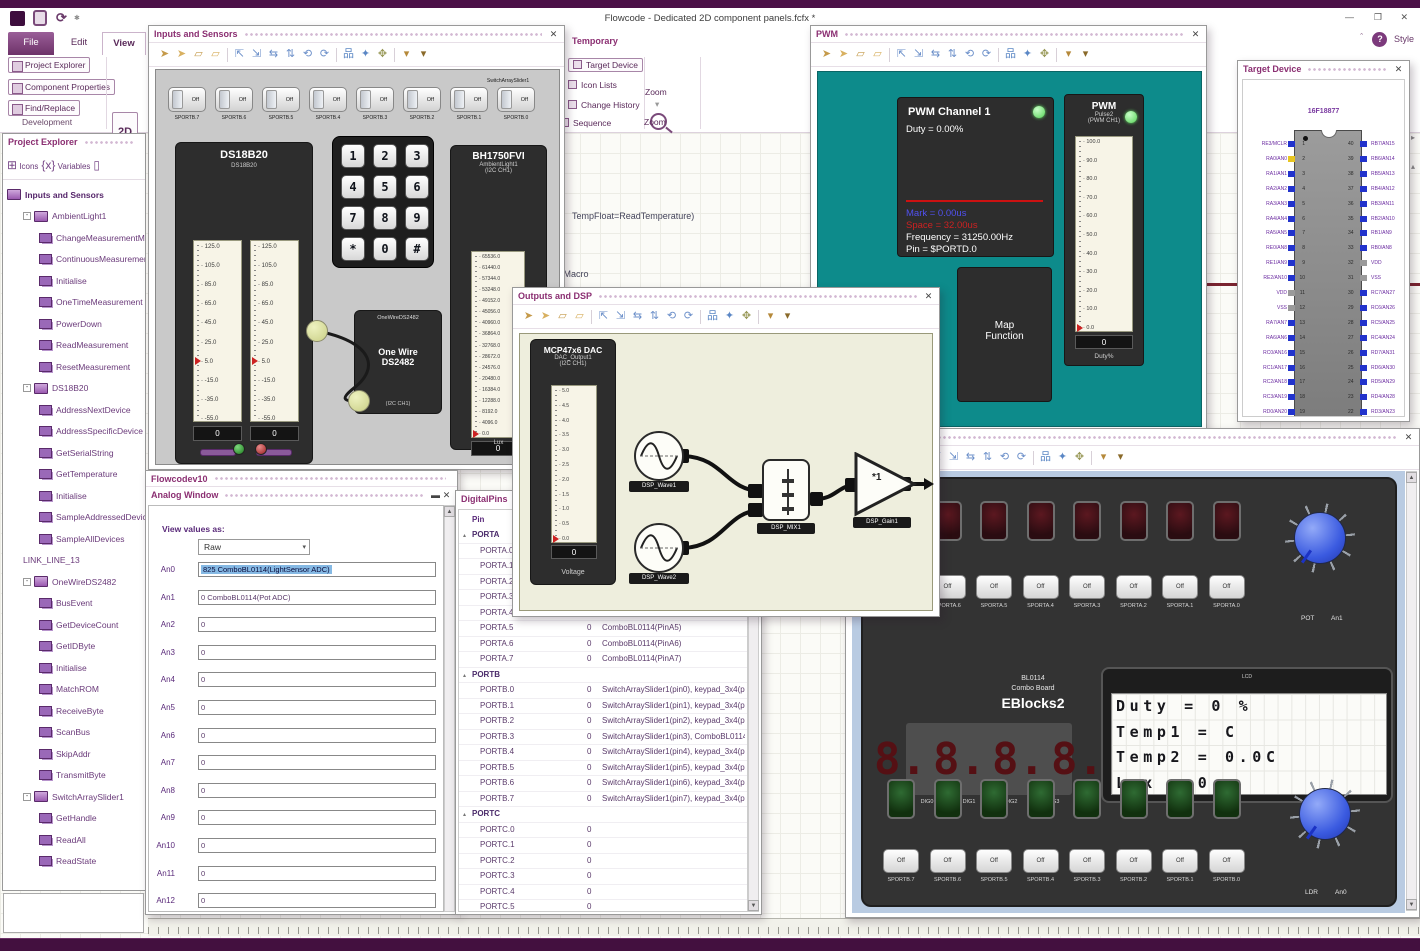 Image resolution: width=1420 pixels, height=951 pixels. Describe the element at coordinates (604, 105) in the screenshot. I see `view-item-change-history: Change History` at that location.